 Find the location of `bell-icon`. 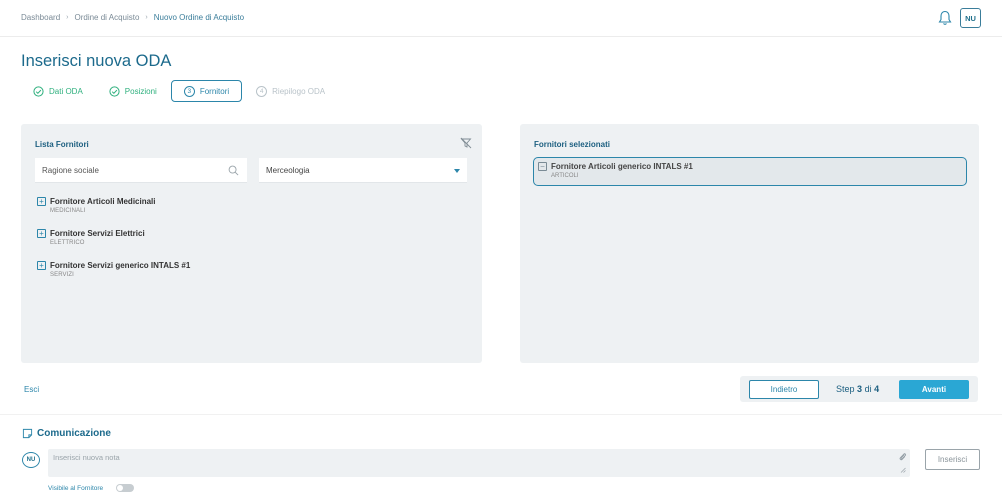

bell-icon is located at coordinates (945, 18).